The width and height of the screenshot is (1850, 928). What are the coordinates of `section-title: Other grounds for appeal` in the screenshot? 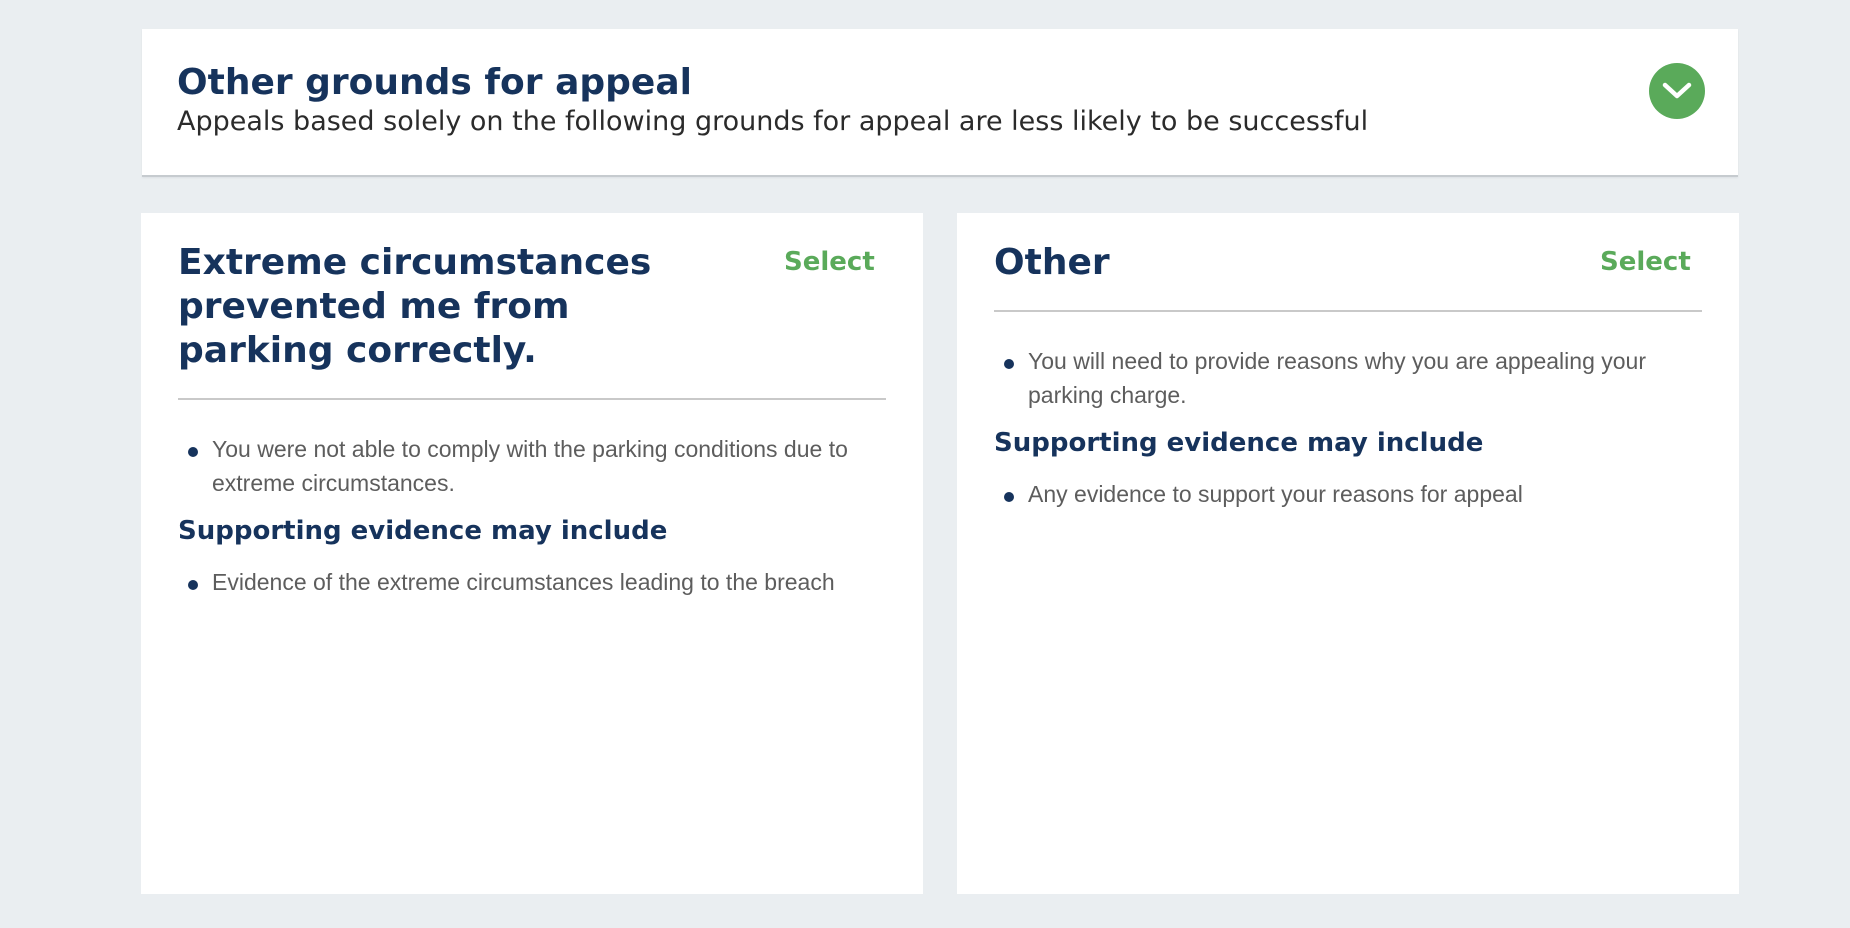 It's located at (434, 82).